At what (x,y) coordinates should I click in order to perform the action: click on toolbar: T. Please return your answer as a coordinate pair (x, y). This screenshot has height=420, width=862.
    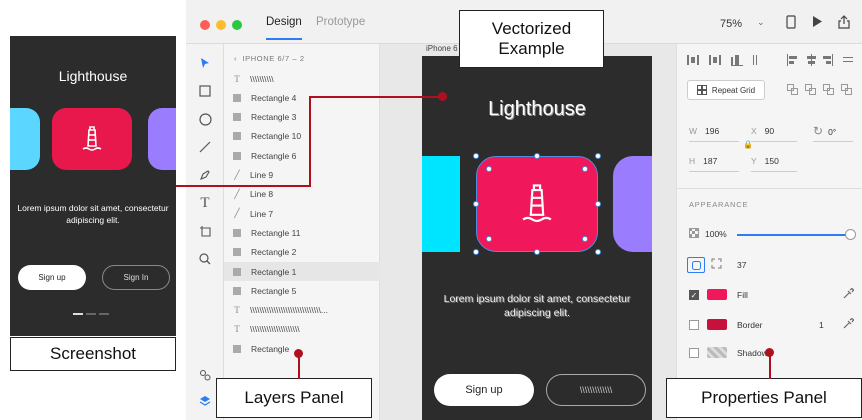
    Looking at the image, I should click on (205, 232).